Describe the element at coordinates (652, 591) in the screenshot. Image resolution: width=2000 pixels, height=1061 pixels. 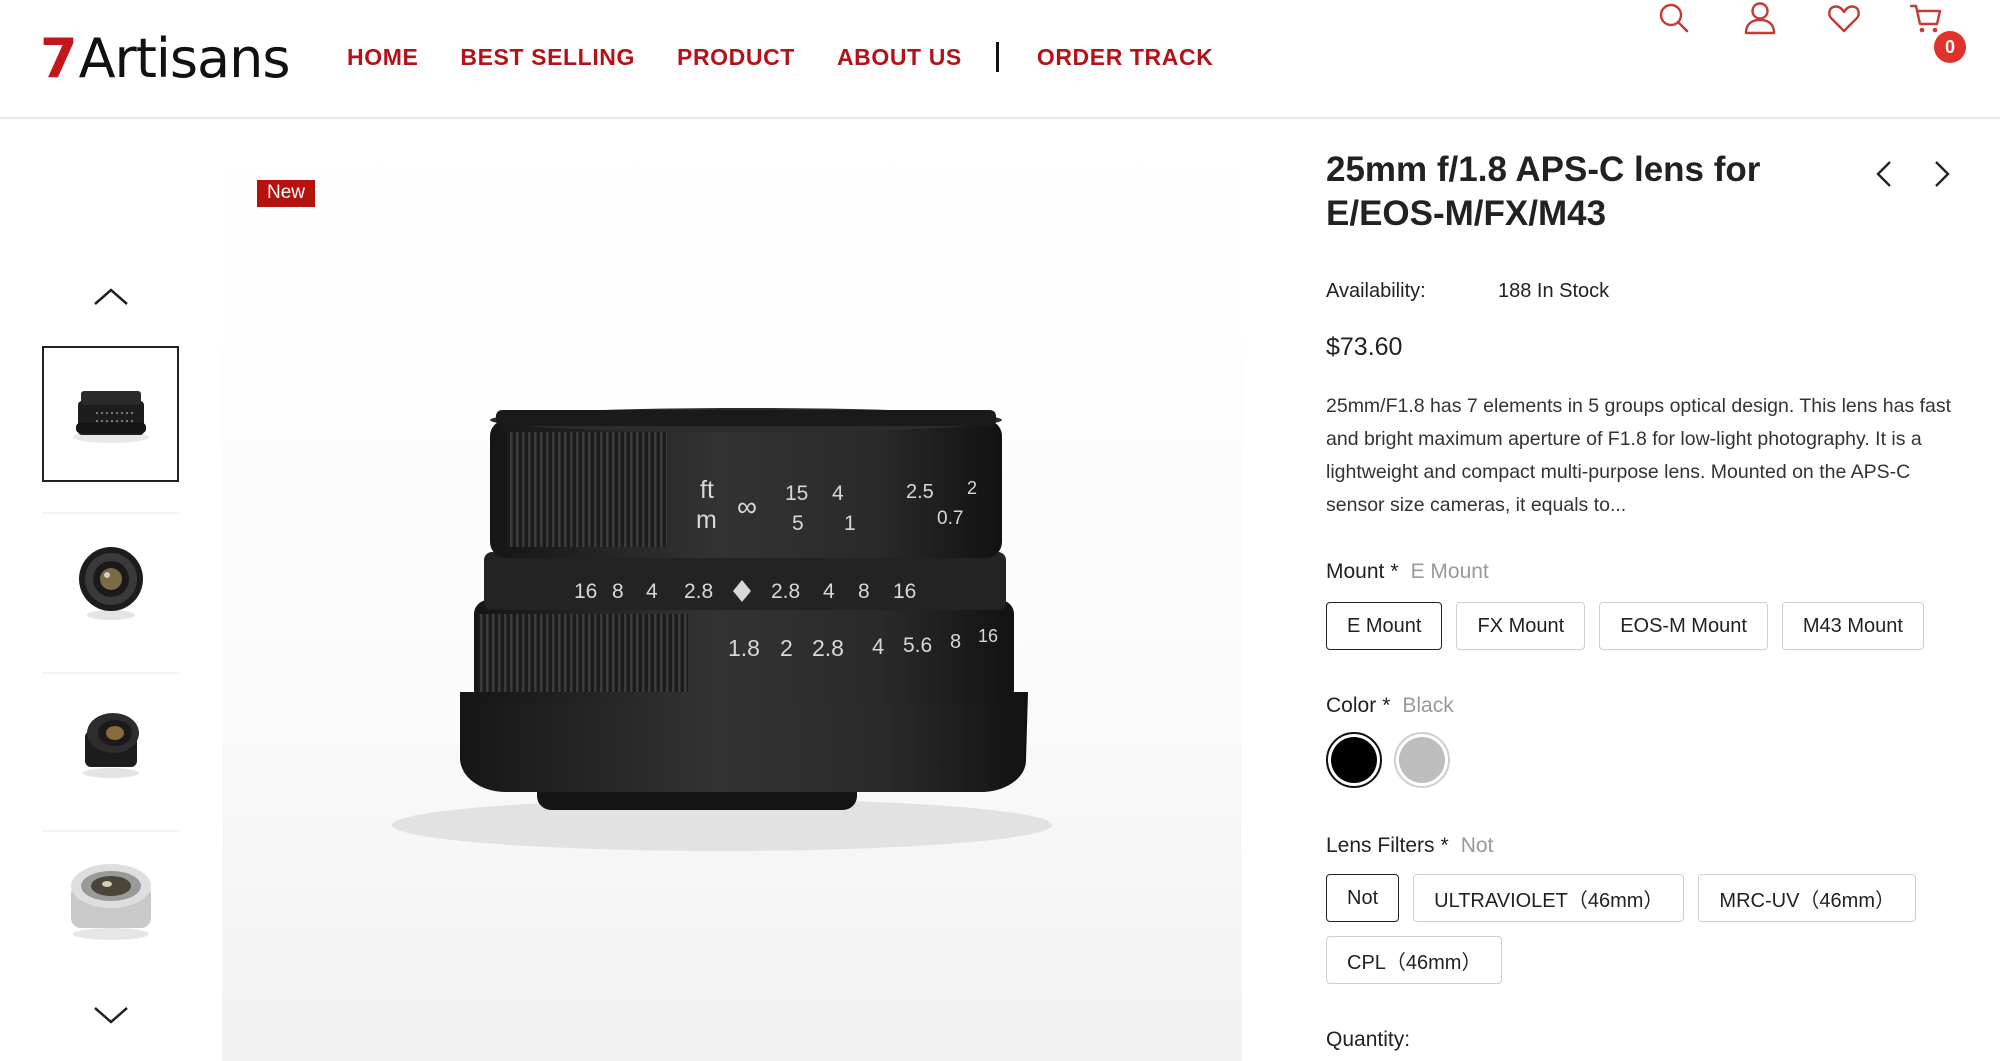
I see `dof-4-left: 4` at that location.